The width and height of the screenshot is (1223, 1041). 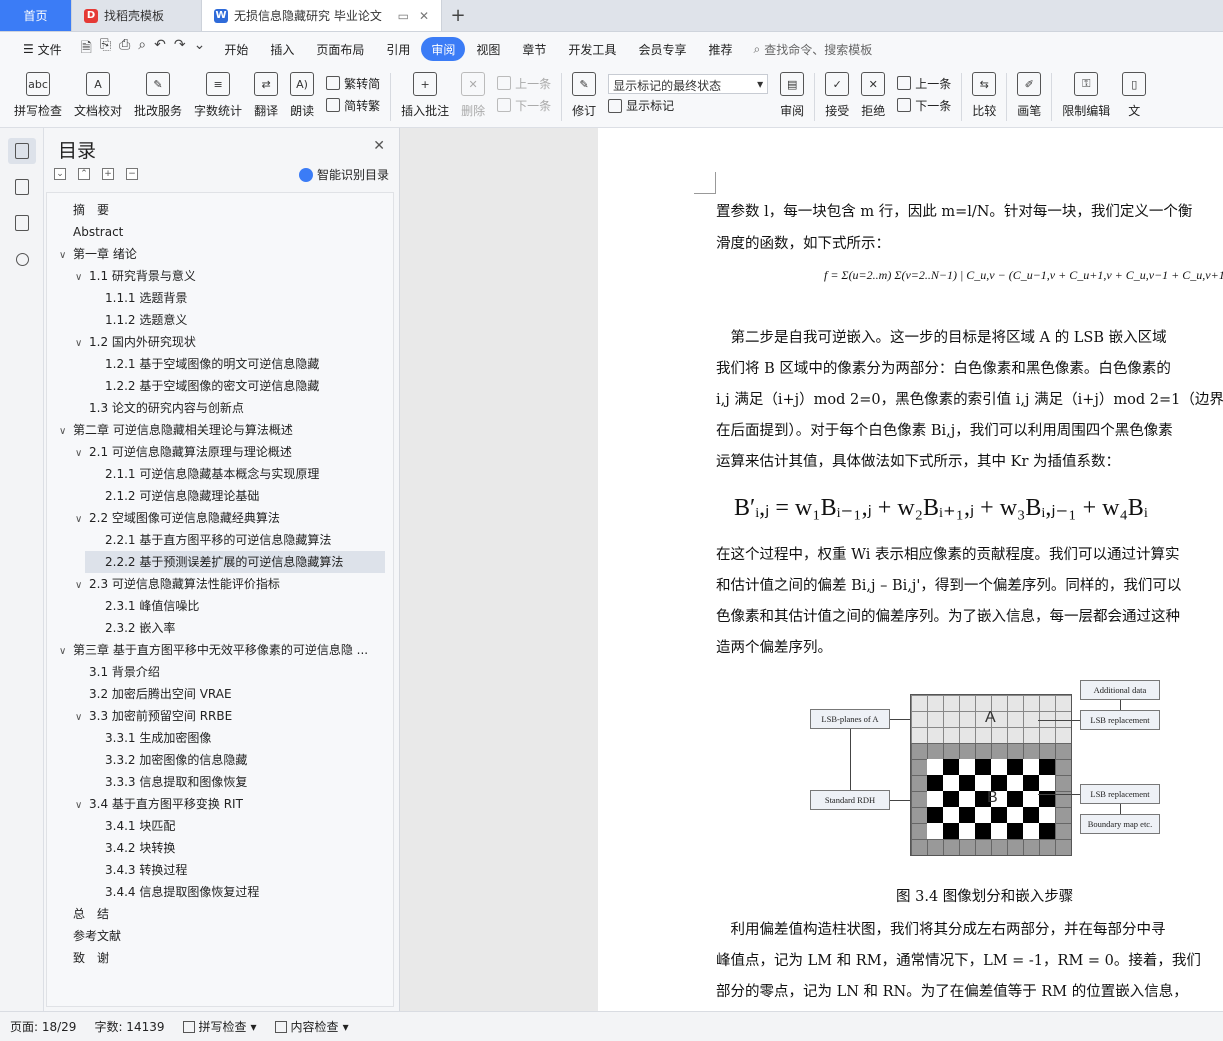 What do you see at coordinates (322, 15) in the screenshot?
I see `tab-document: W 无损信息隐藏研究 毕业论文 ▭ ✕` at bounding box center [322, 15].